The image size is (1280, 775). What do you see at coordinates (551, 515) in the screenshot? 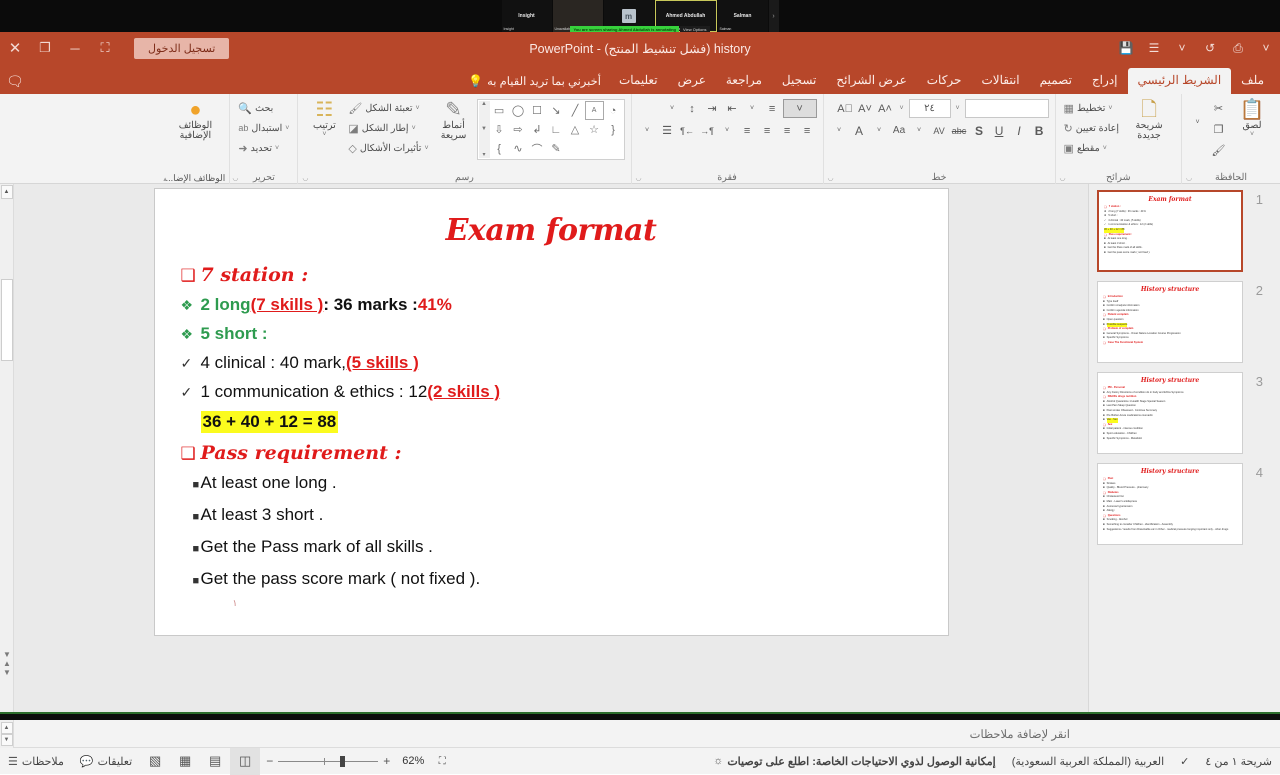
I see `slide-line-9: ■ At least 3 short .` at bounding box center [551, 515].